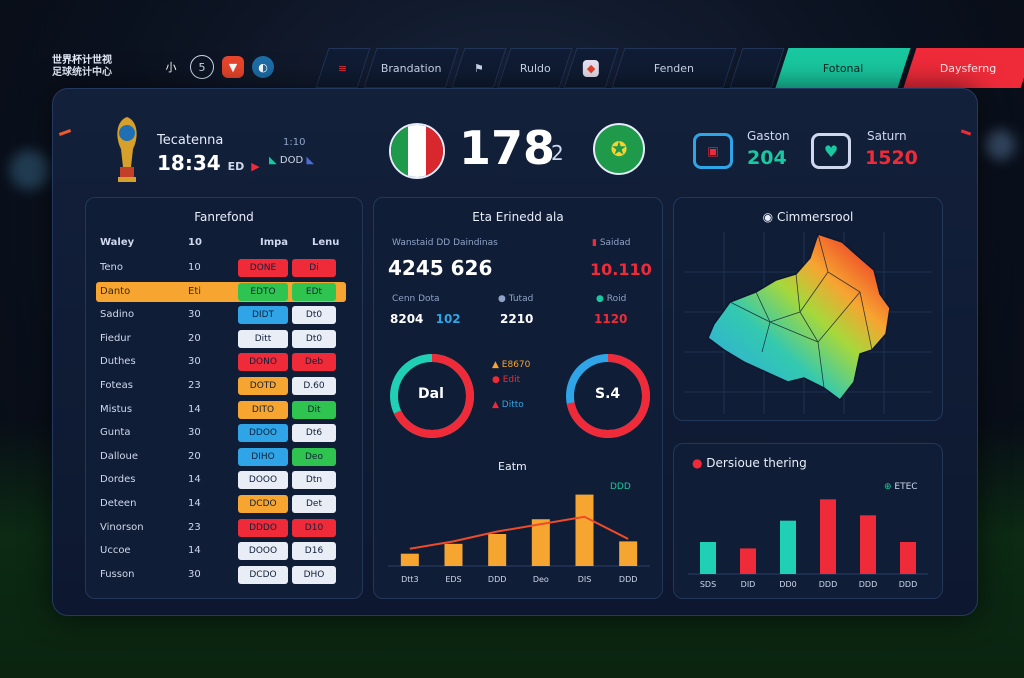  Describe the element at coordinates (82, 72) in the screenshot. I see `brand-line-2: 足球统计中心` at that location.